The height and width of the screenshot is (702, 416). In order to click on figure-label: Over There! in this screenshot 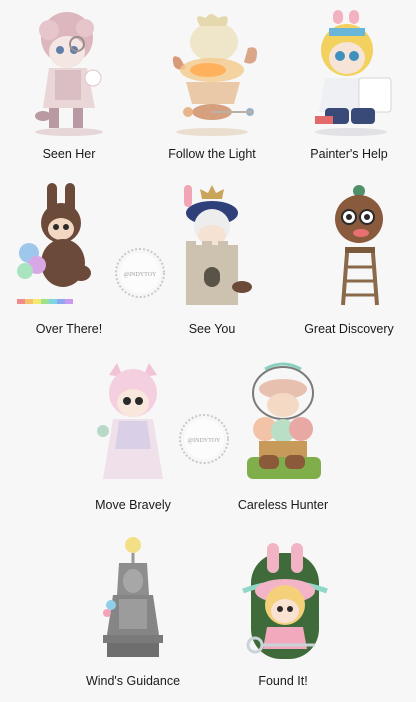, I will do `click(69, 329)`.